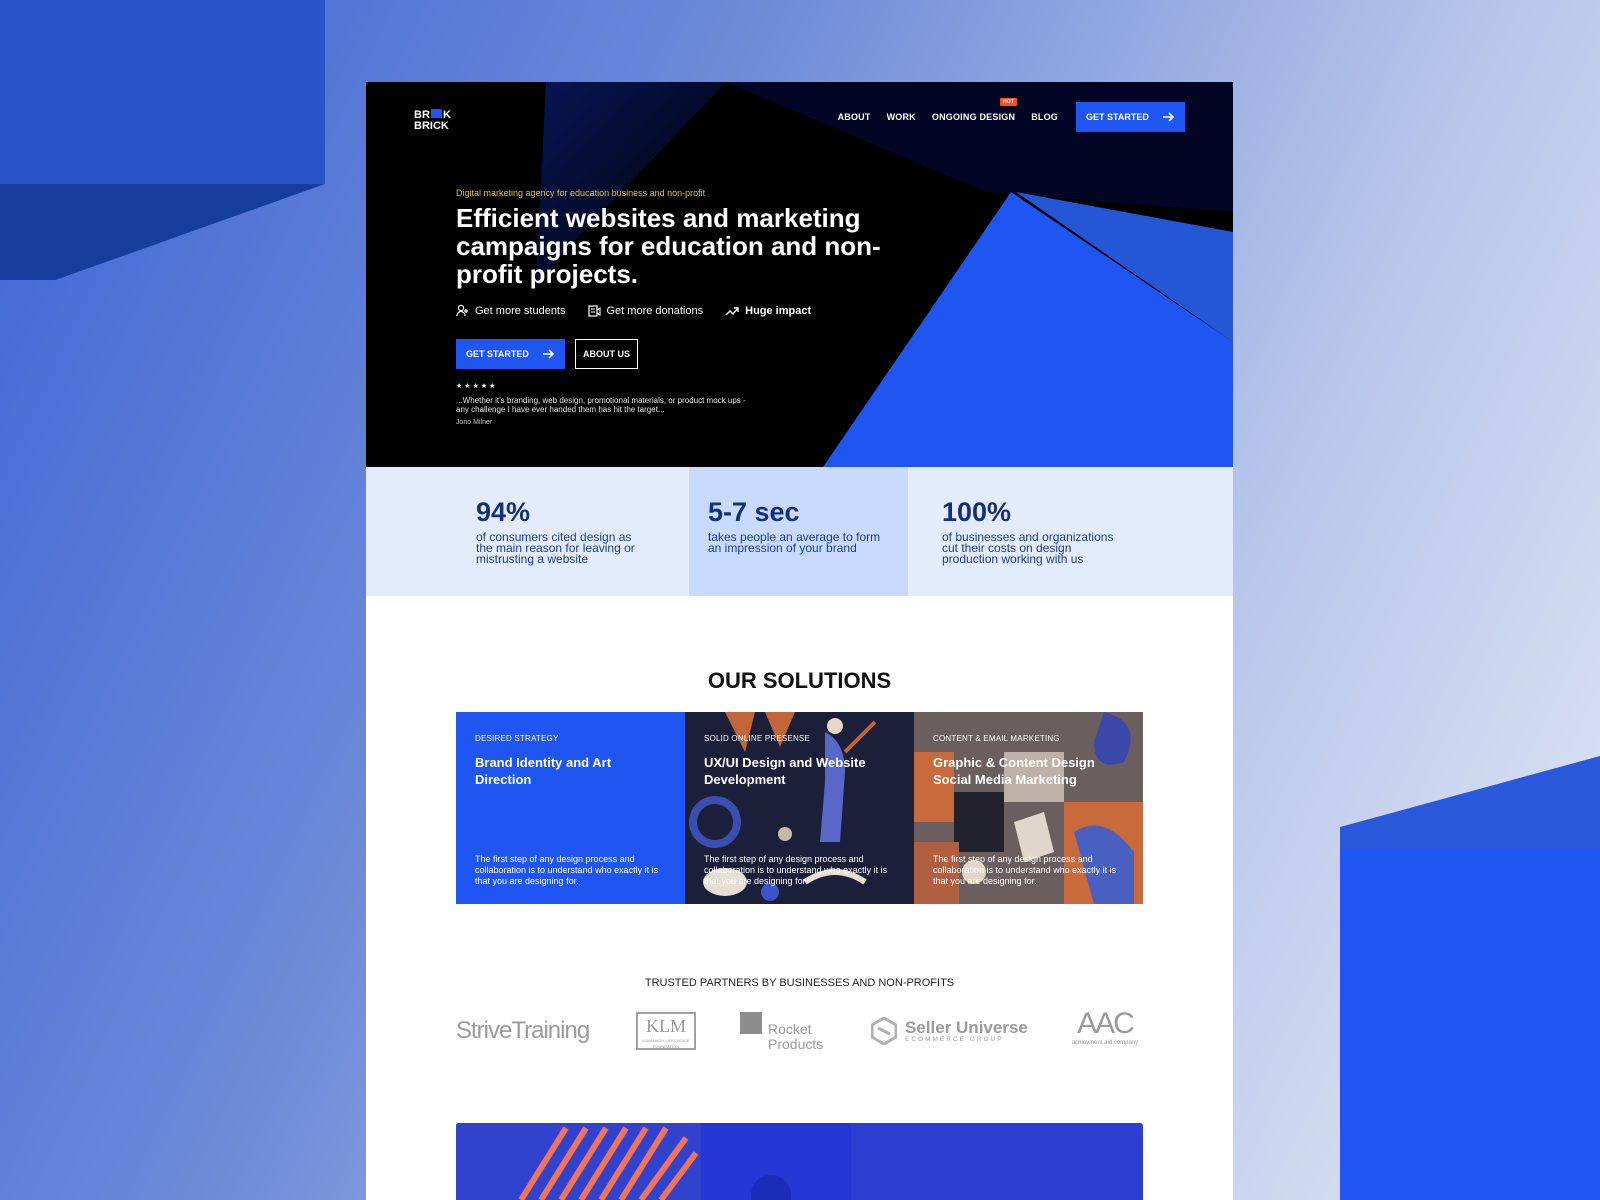 The image size is (1600, 1200). I want to click on hero-about-us-button: ABOUT US, so click(606, 354).